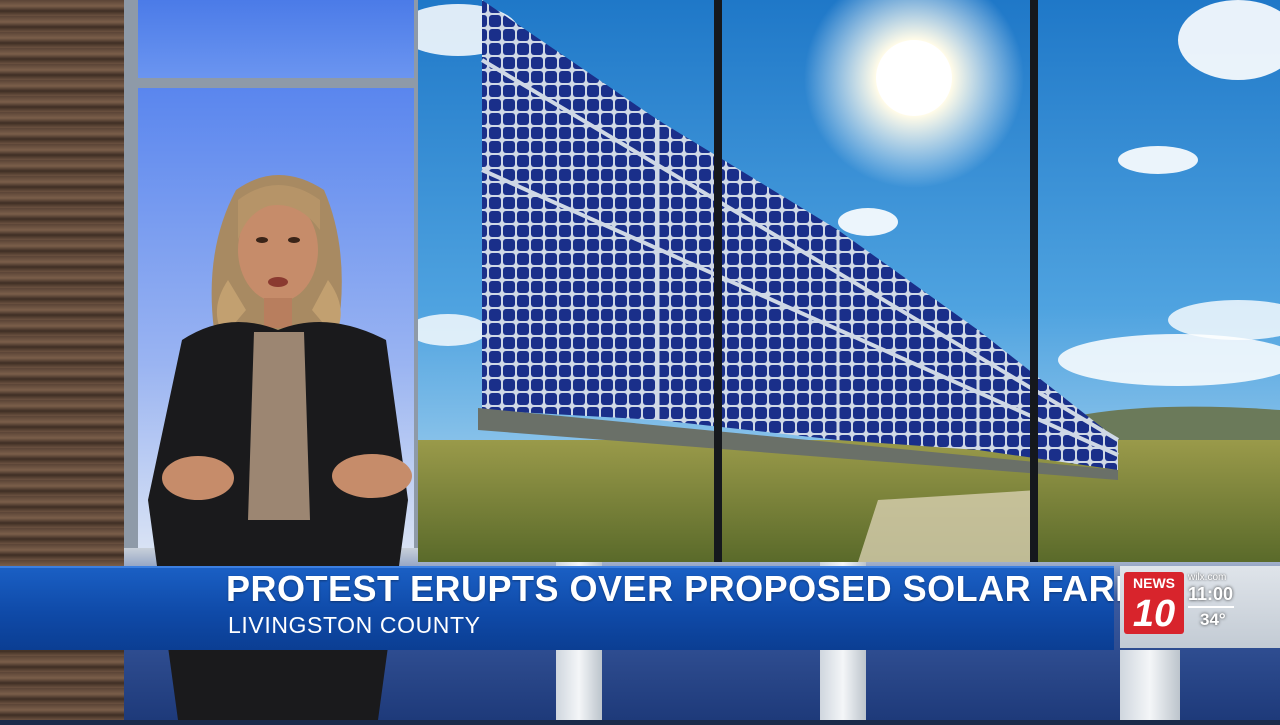  Describe the element at coordinates (1213, 619) in the screenshot. I see `temperature-readout: 34°` at that location.